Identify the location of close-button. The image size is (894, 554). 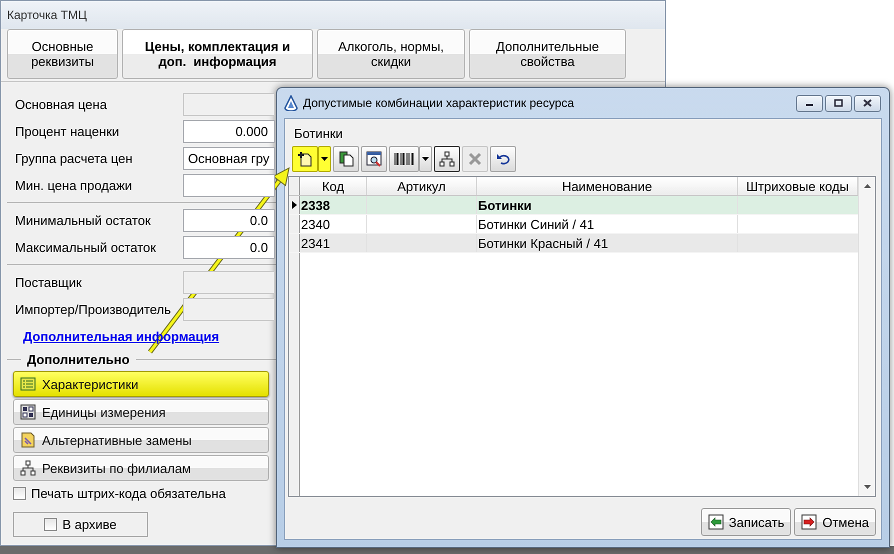
(867, 103).